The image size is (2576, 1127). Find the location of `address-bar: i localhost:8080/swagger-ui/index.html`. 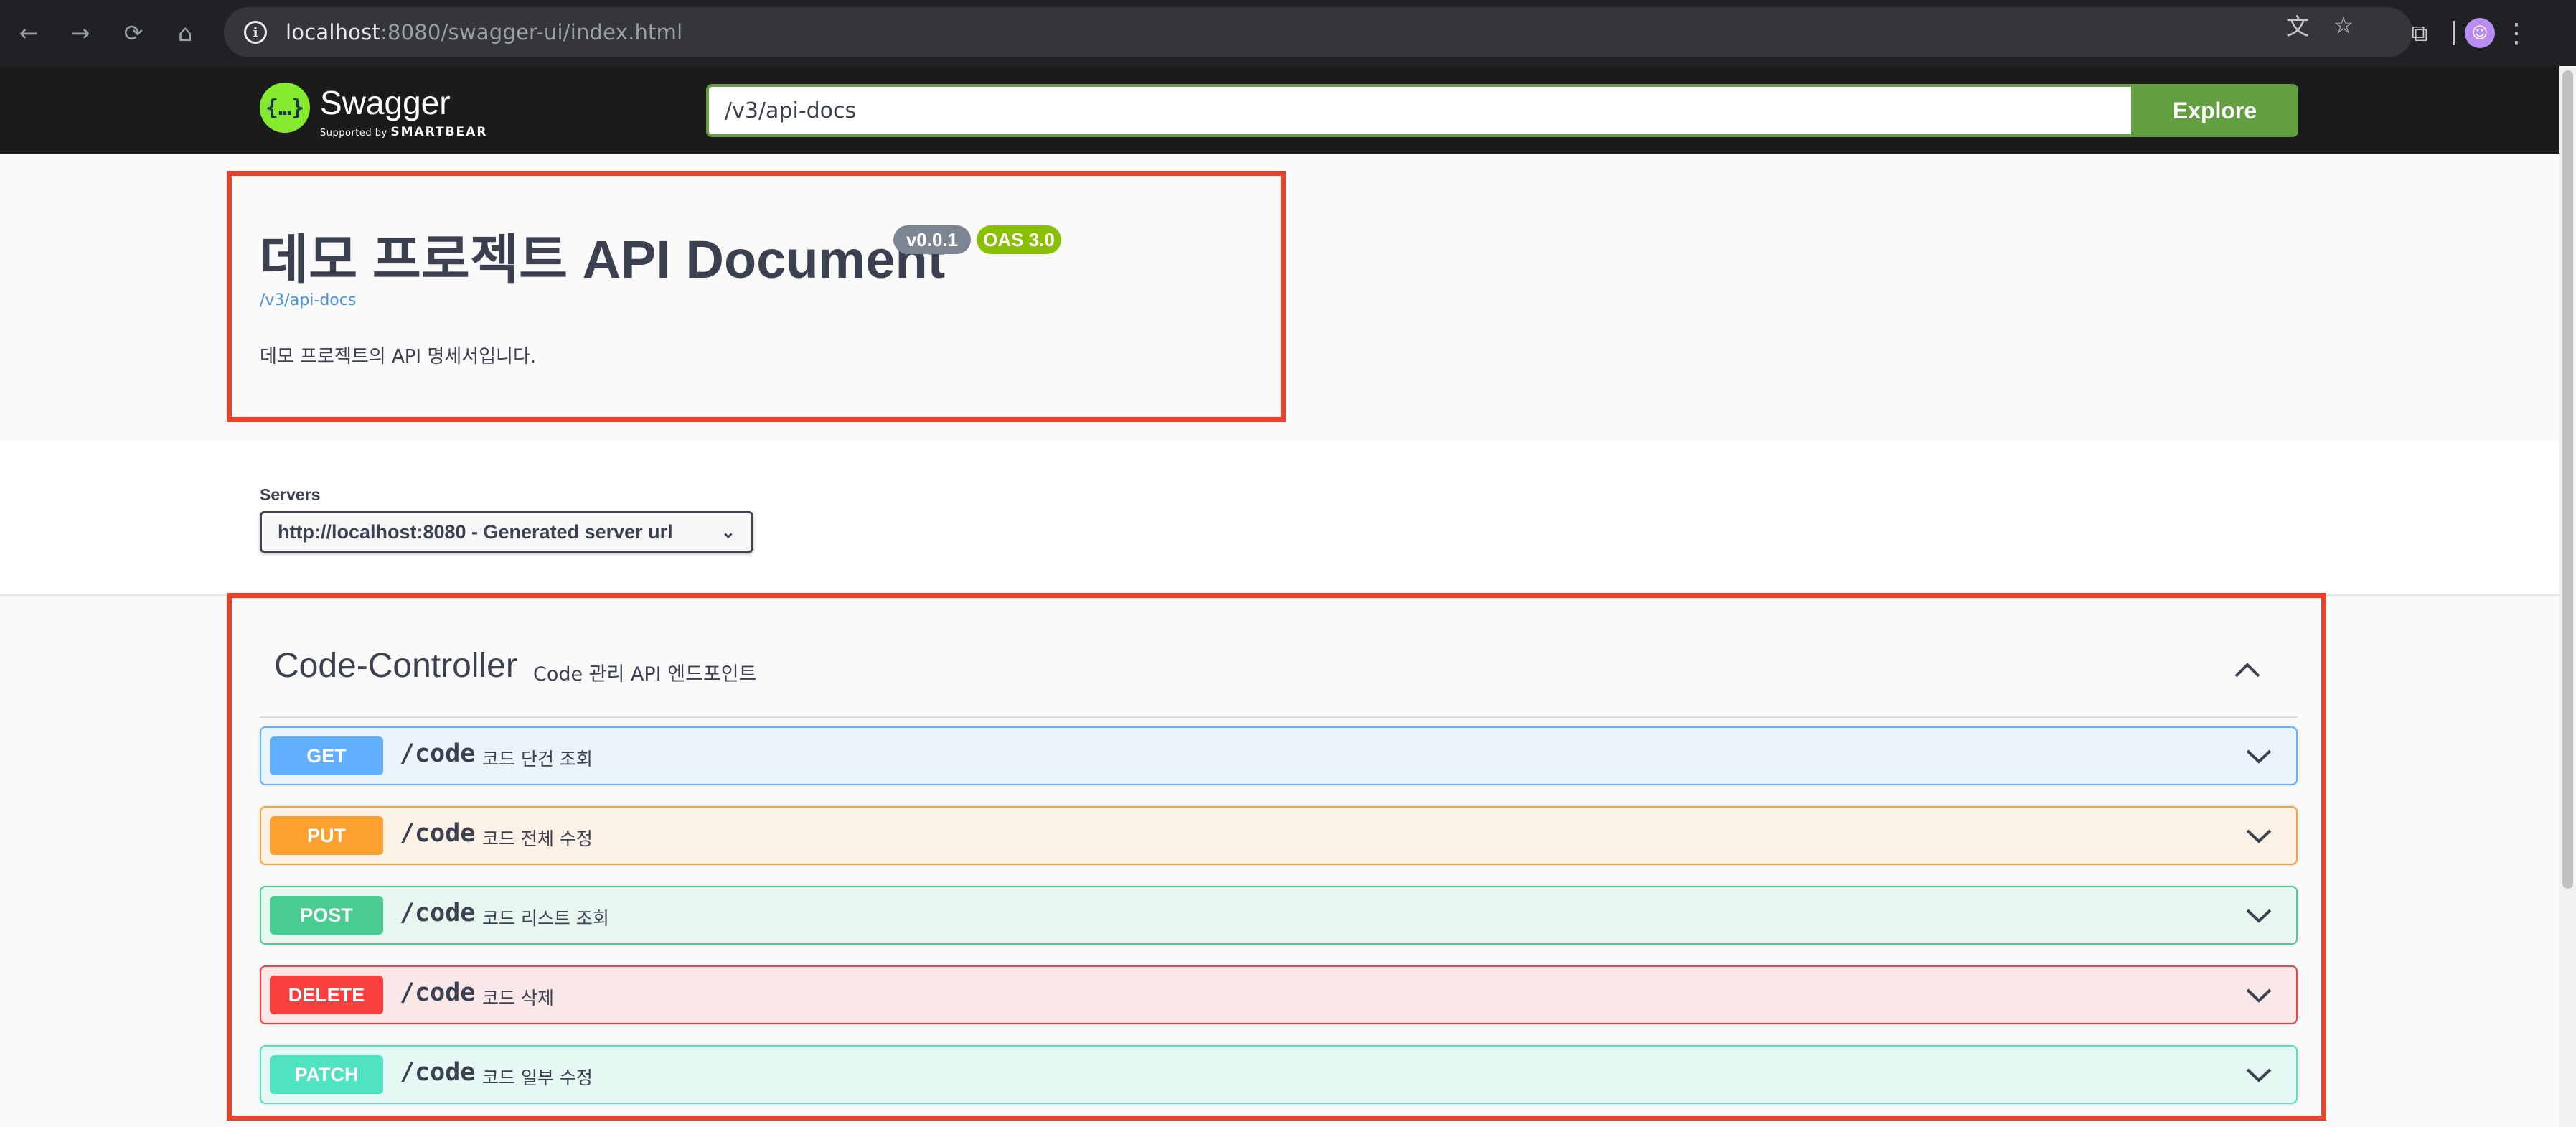

address-bar: i localhost:8080/swagger-ui/index.html is located at coordinates (1318, 32).